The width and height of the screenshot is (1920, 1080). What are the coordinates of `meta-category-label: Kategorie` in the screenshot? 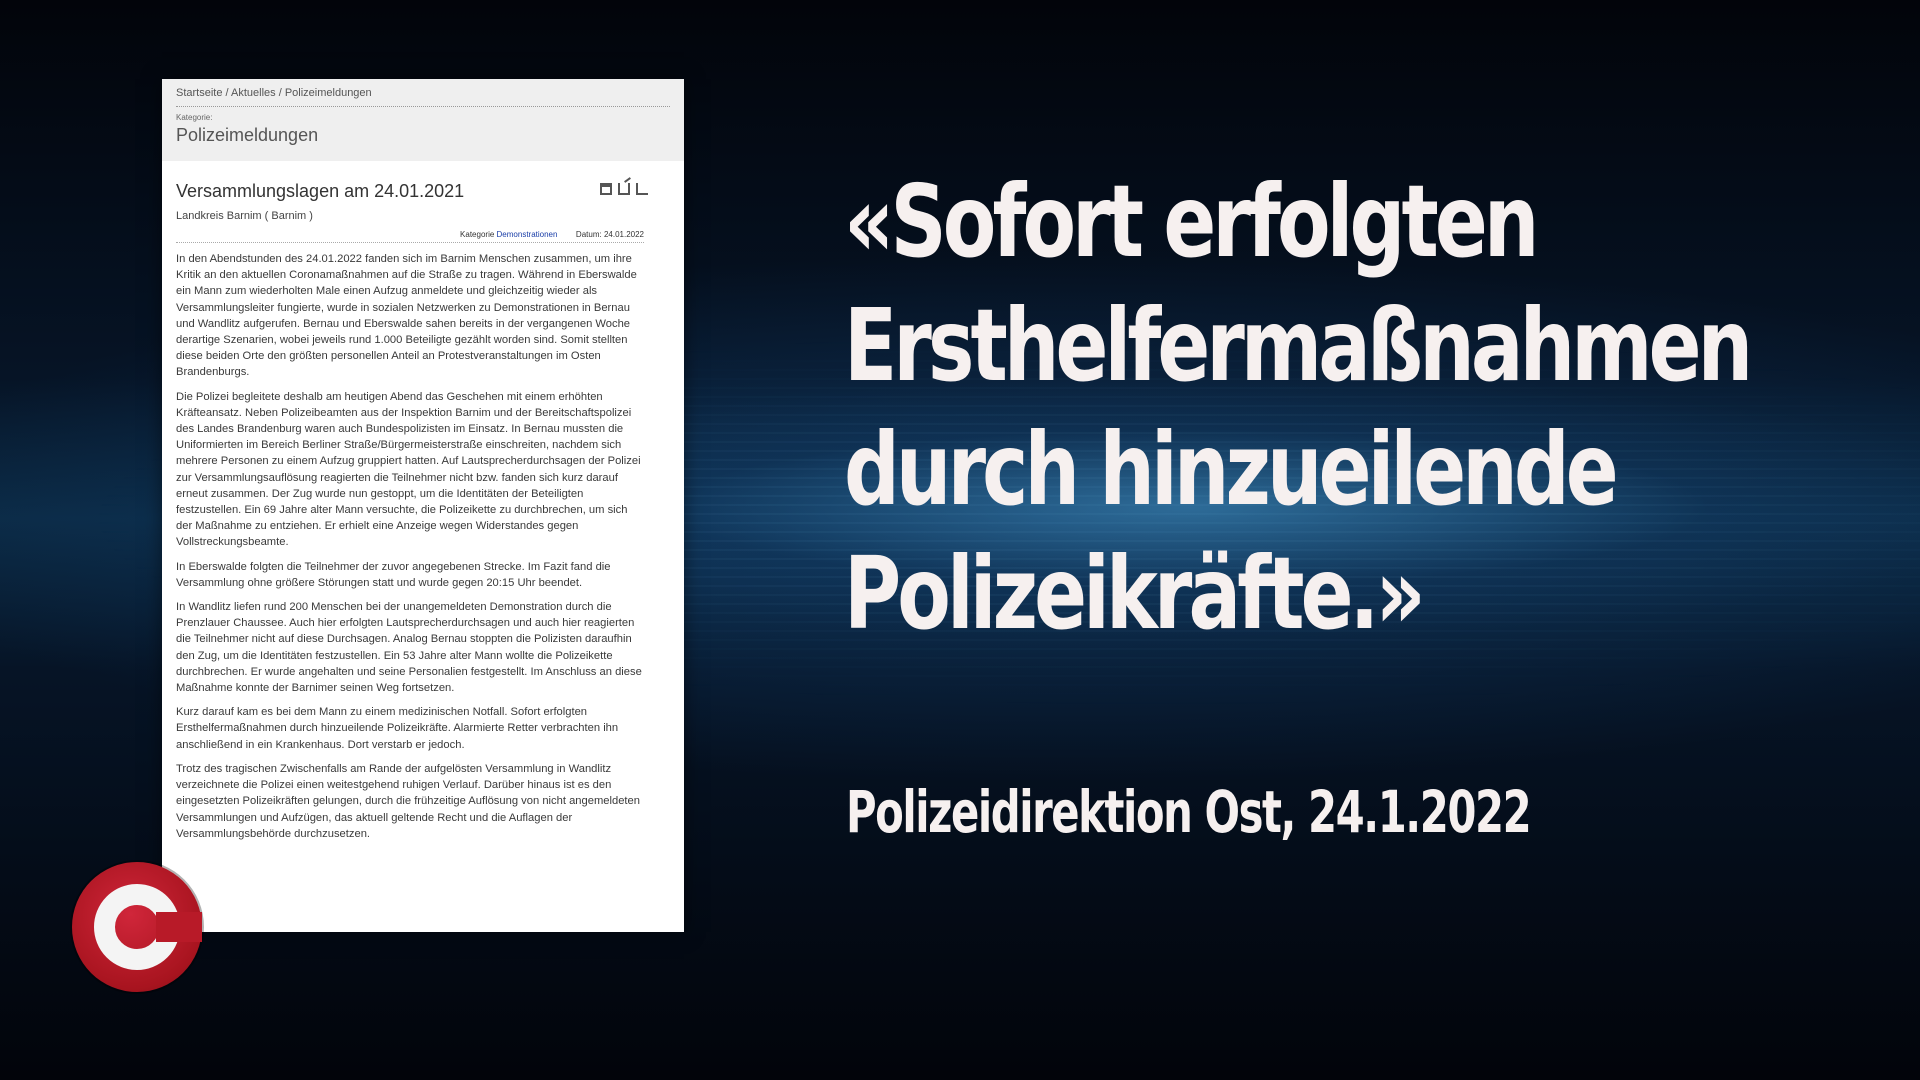 It's located at (477, 234).